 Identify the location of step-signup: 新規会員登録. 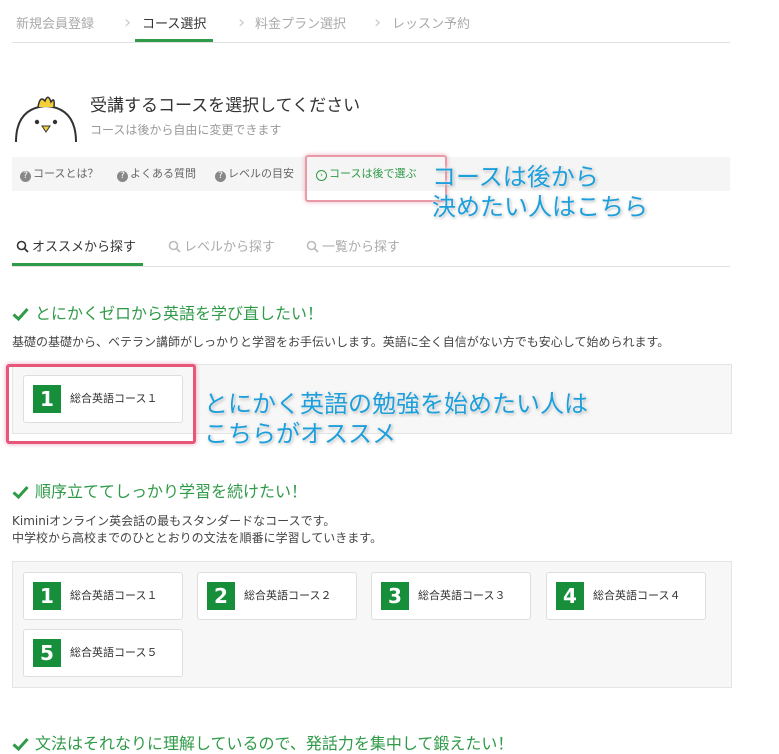
(55, 21).